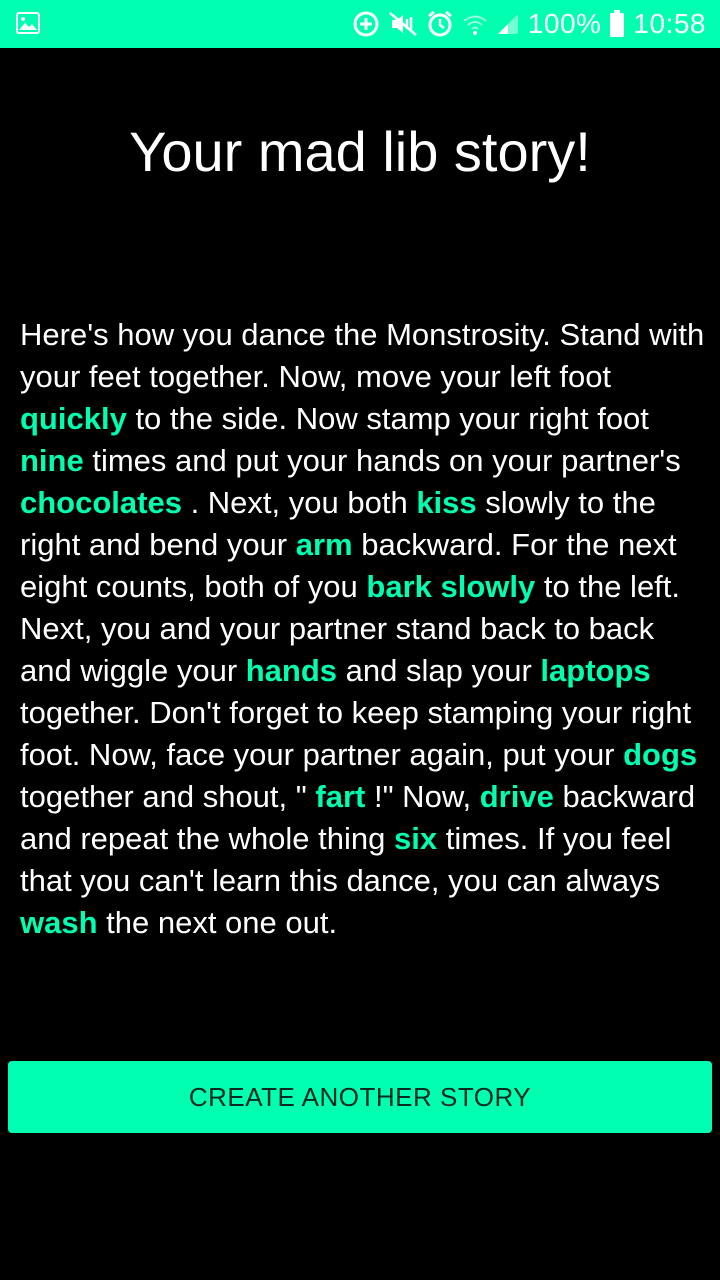 The width and height of the screenshot is (720, 1280). I want to click on filled-word: fart, so click(340, 796).